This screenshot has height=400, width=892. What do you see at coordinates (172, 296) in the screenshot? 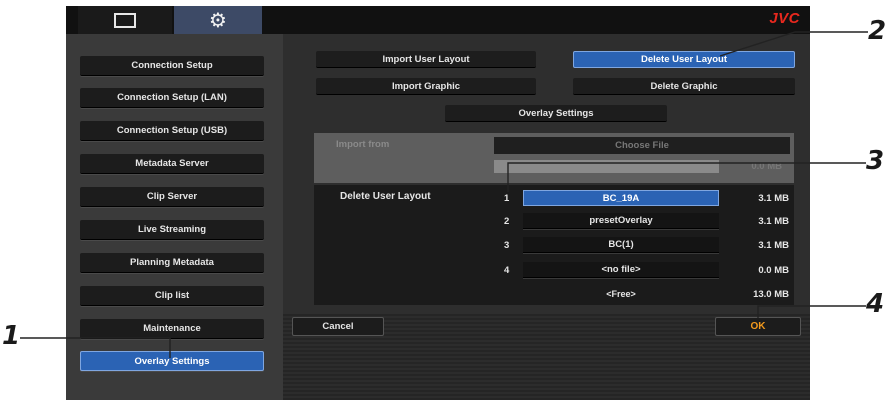
I see `sidebar-item-clip-list: Clip list` at bounding box center [172, 296].